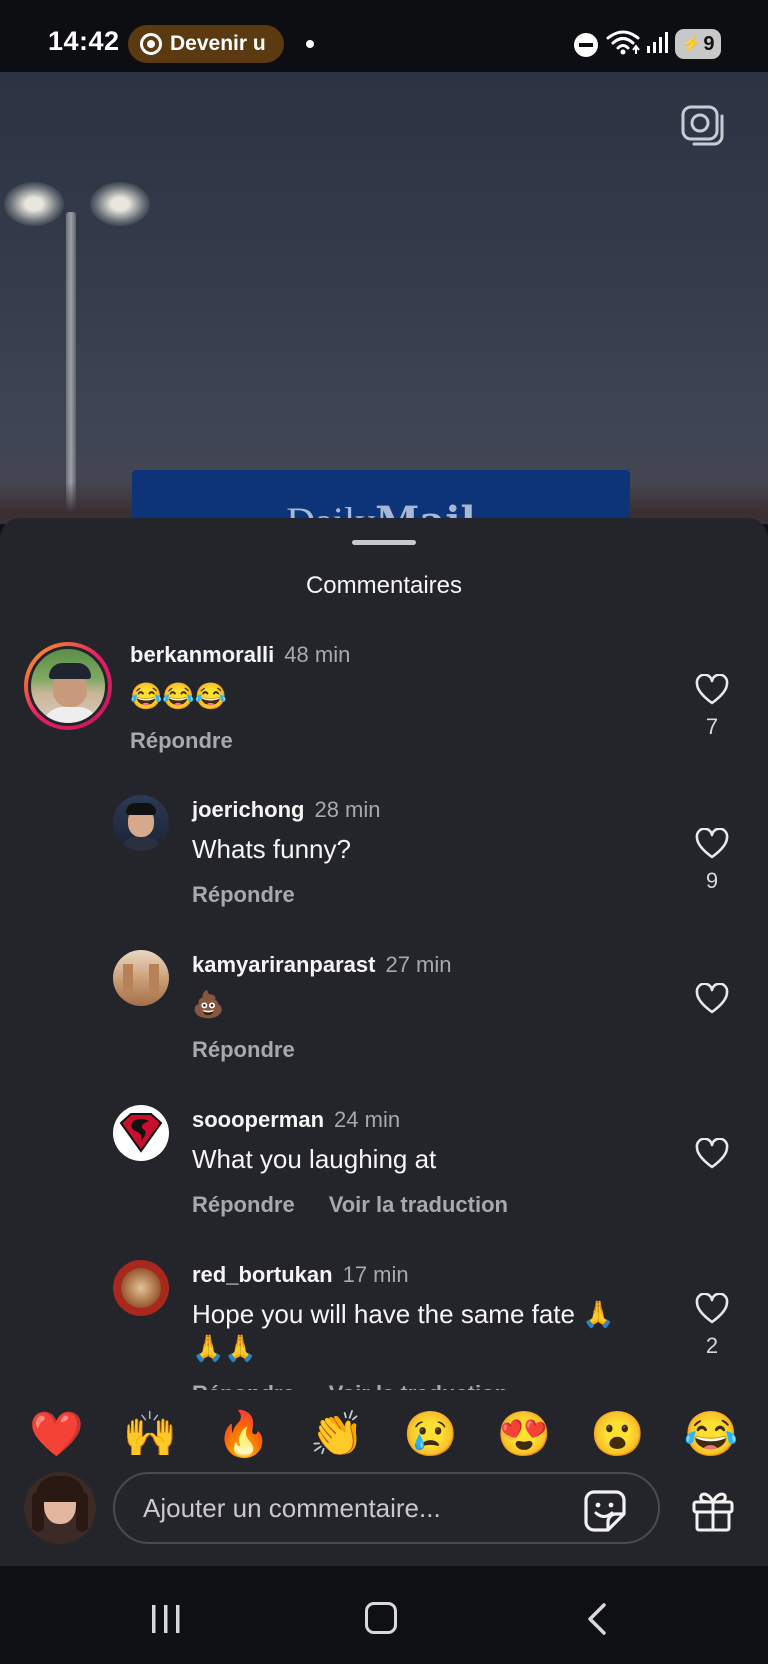  What do you see at coordinates (386, 1508) in the screenshot?
I see `comment-input` at bounding box center [386, 1508].